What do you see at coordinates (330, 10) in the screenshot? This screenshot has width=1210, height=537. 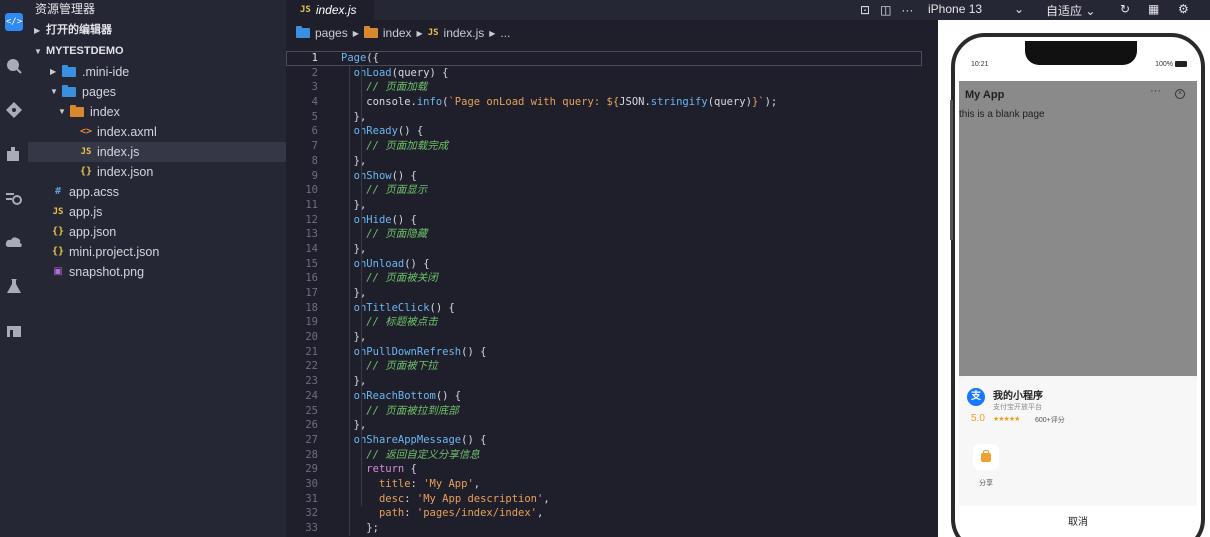 I see `tab-index-js: JS index.js` at bounding box center [330, 10].